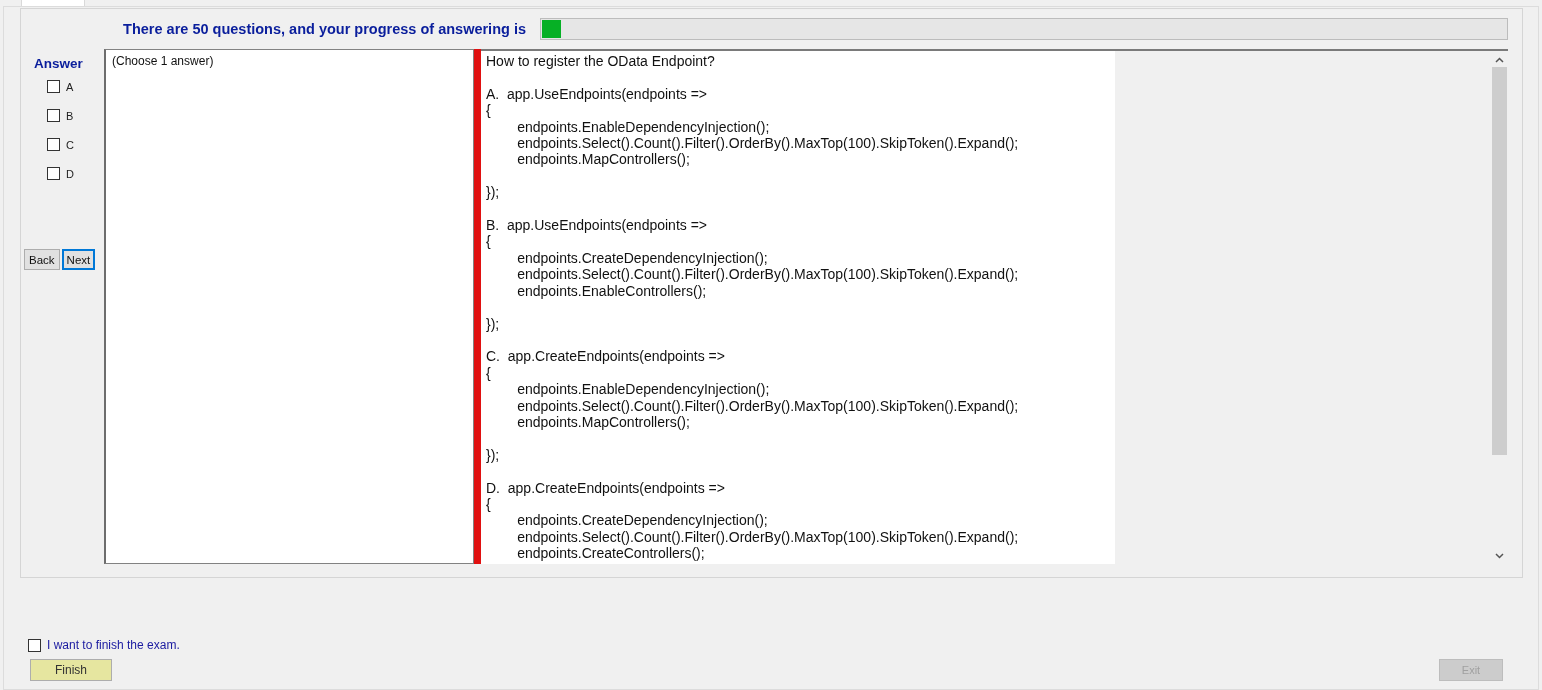  Describe the element at coordinates (70, 144) in the screenshot. I see `option-label: C` at that location.